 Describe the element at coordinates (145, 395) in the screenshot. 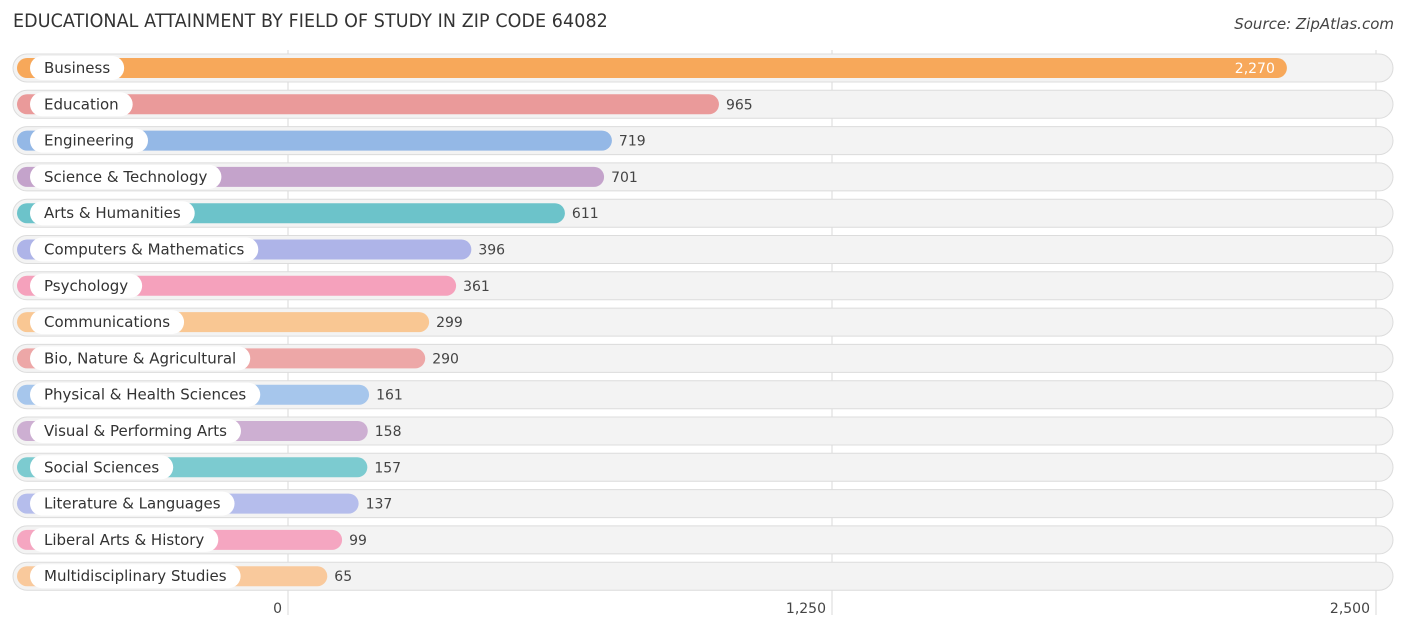

I see `category-label: Physical & Health Sciences` at that location.